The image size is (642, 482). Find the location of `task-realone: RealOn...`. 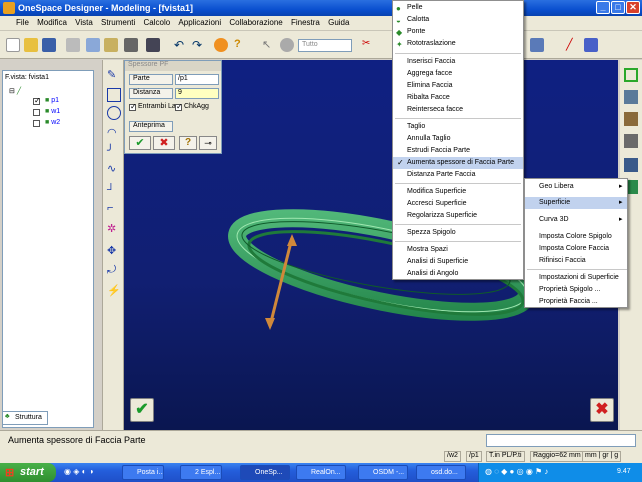

task-realone: RealOn... is located at coordinates (321, 472).